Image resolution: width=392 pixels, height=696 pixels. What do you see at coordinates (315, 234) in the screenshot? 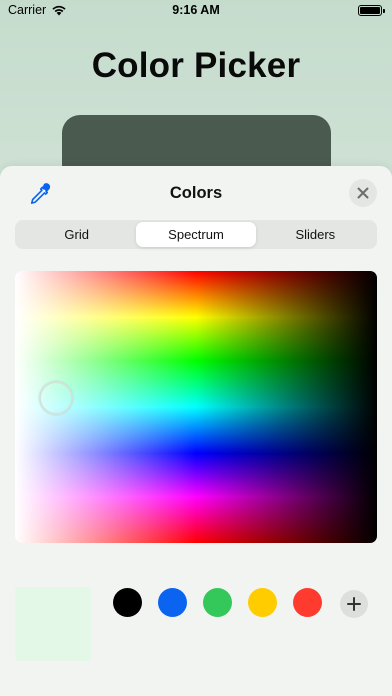
I see `tab-sliders: Sliders` at bounding box center [315, 234].